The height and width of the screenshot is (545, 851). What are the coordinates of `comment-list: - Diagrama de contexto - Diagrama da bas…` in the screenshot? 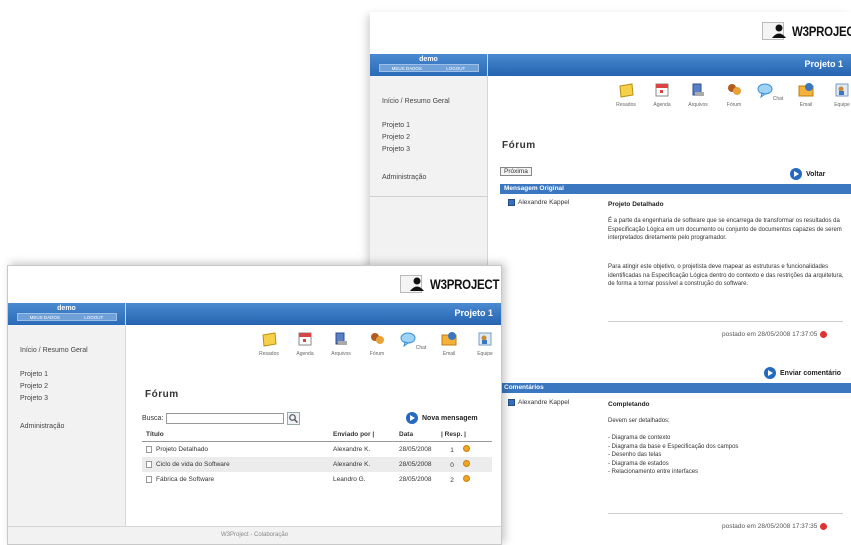 It's located at (728, 455).